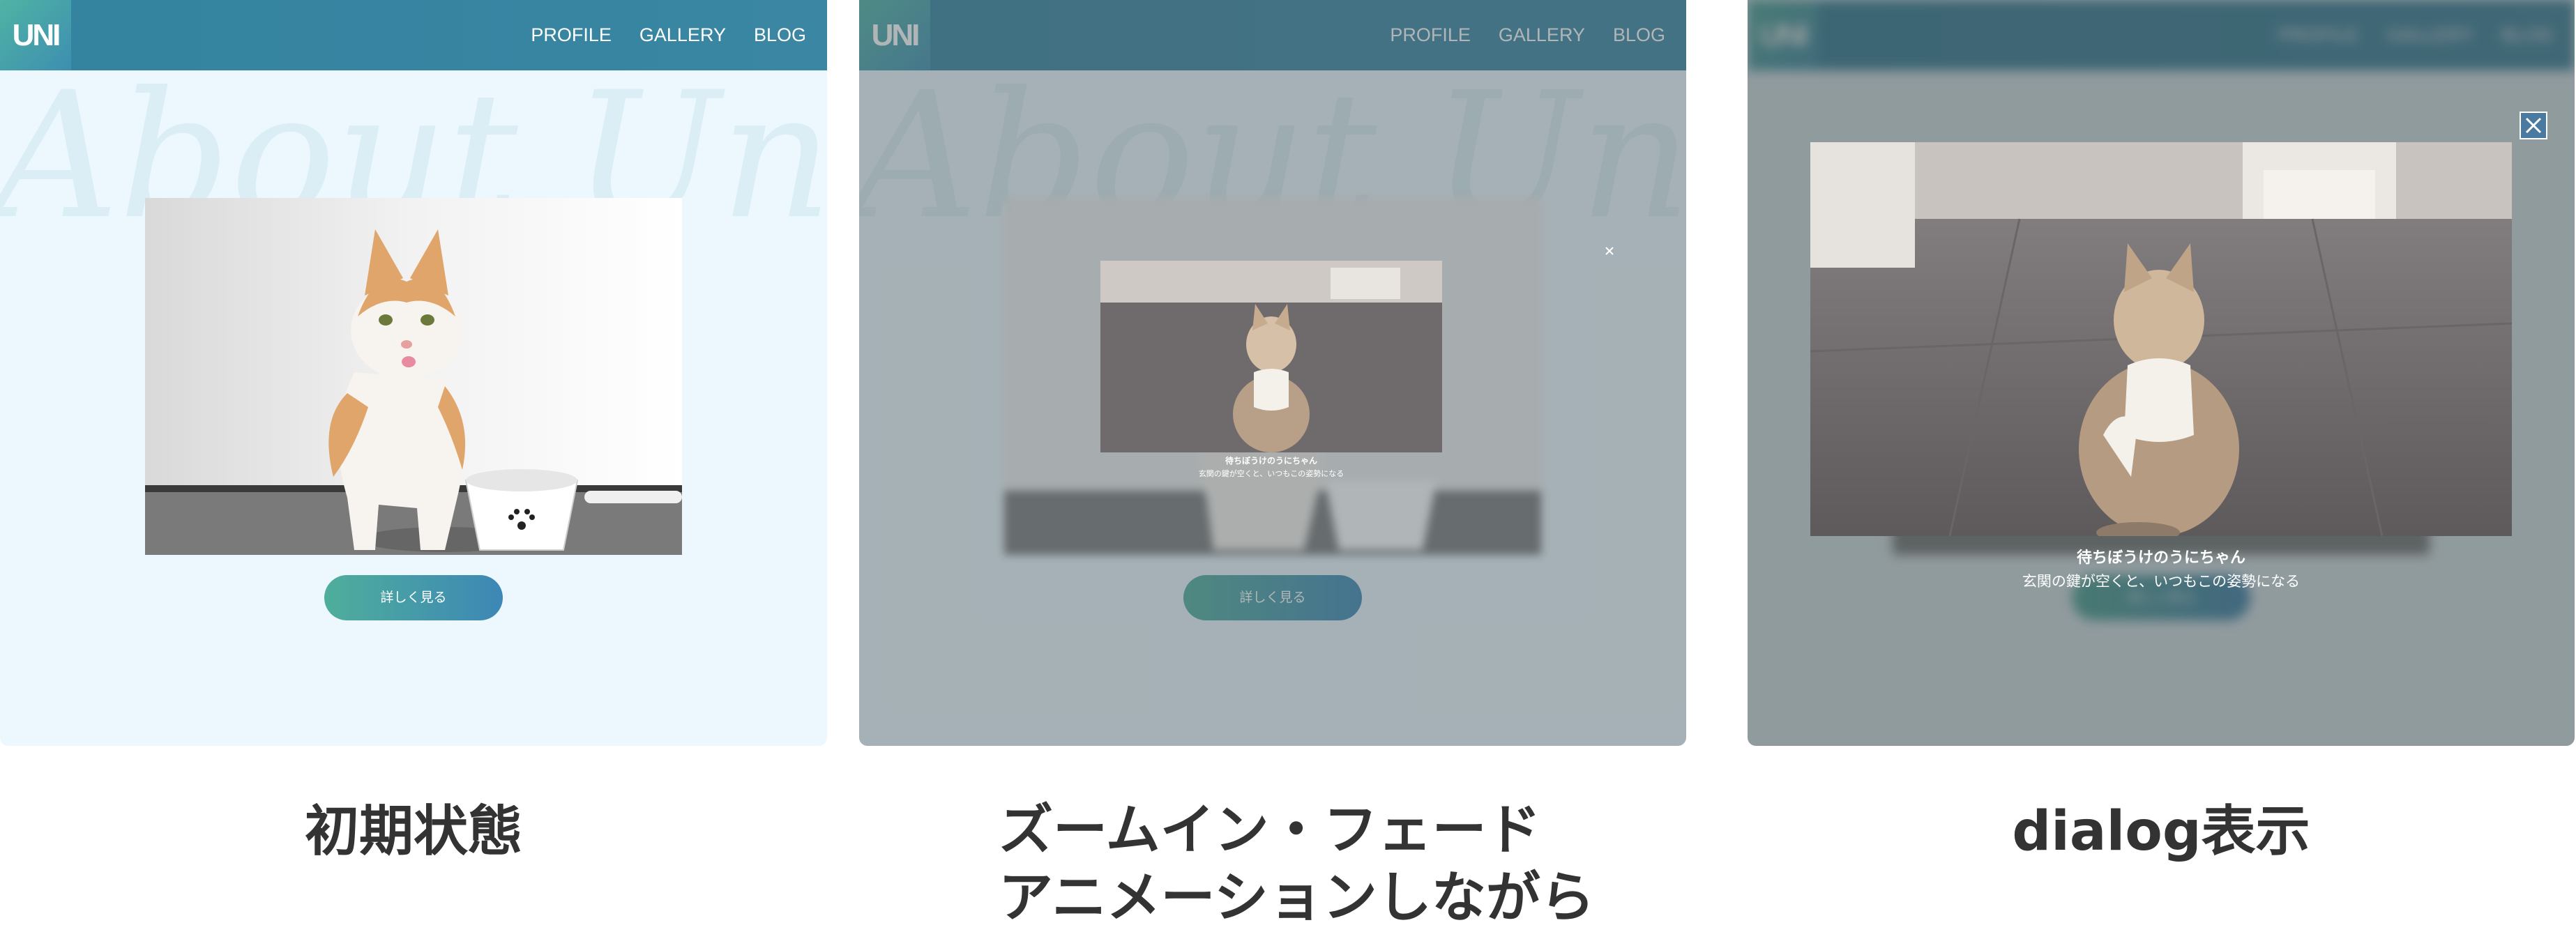 The image size is (2576, 932). I want to click on label-initial-state: 初期状態, so click(413, 831).